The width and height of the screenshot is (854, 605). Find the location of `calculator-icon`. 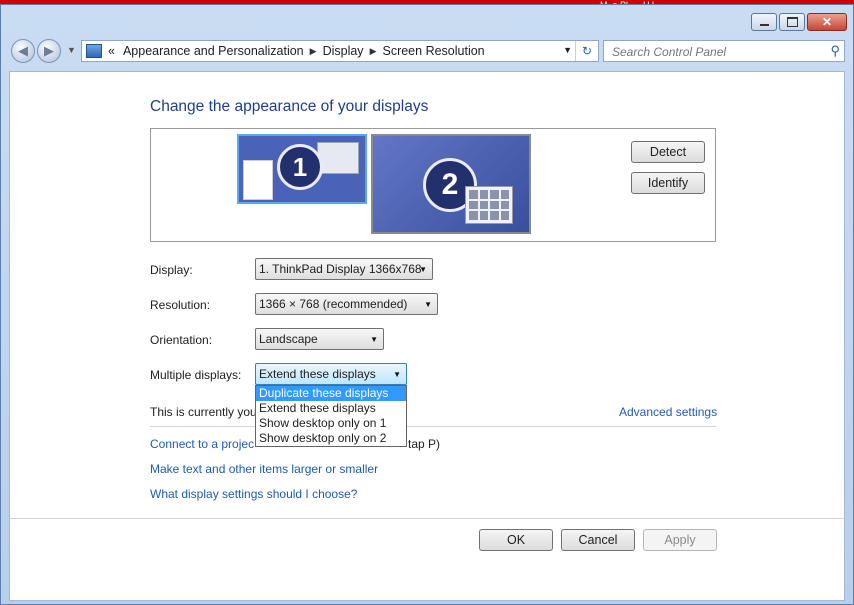

calculator-icon is located at coordinates (489, 205).